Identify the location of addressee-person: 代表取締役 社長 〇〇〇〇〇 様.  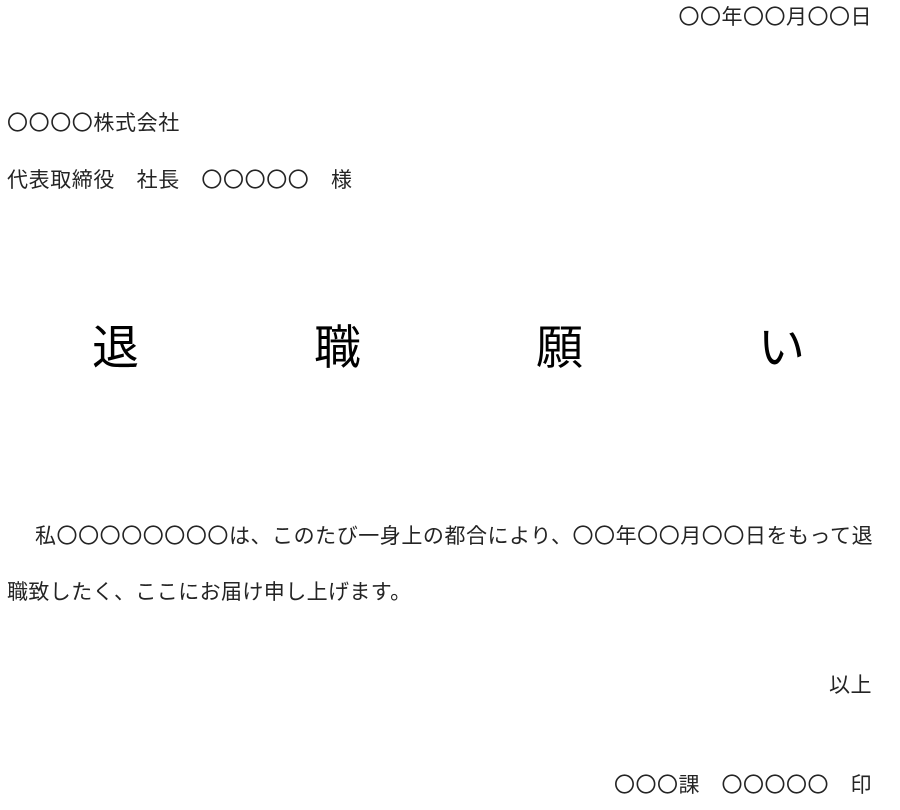
(180, 180).